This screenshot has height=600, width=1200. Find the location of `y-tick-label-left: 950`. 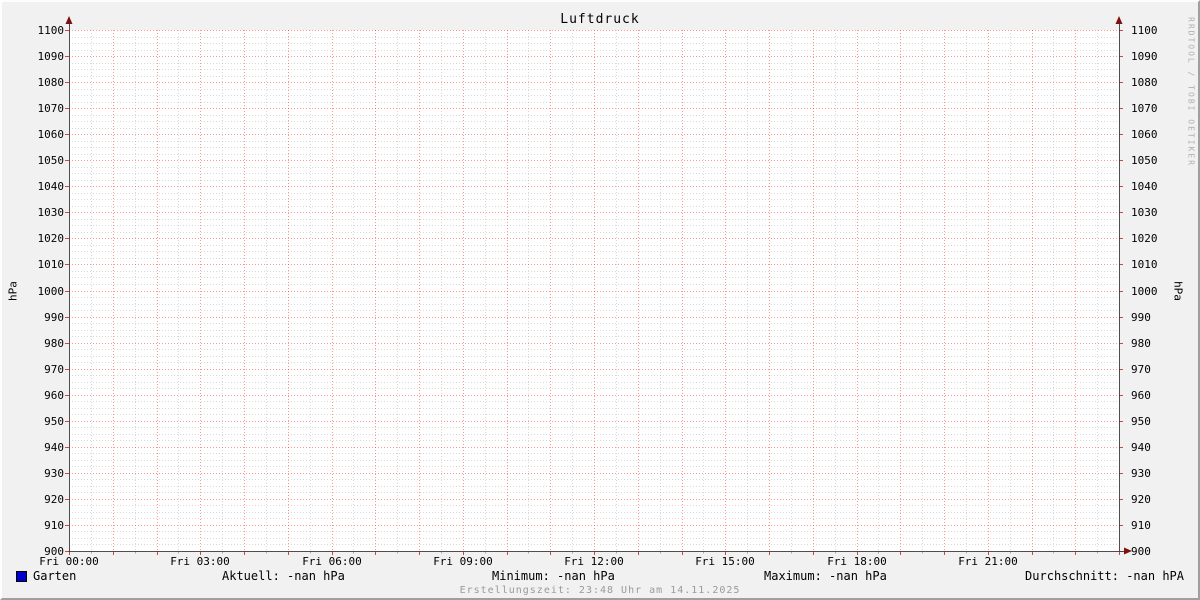

y-tick-label-left: 950 is located at coordinates (54, 421).